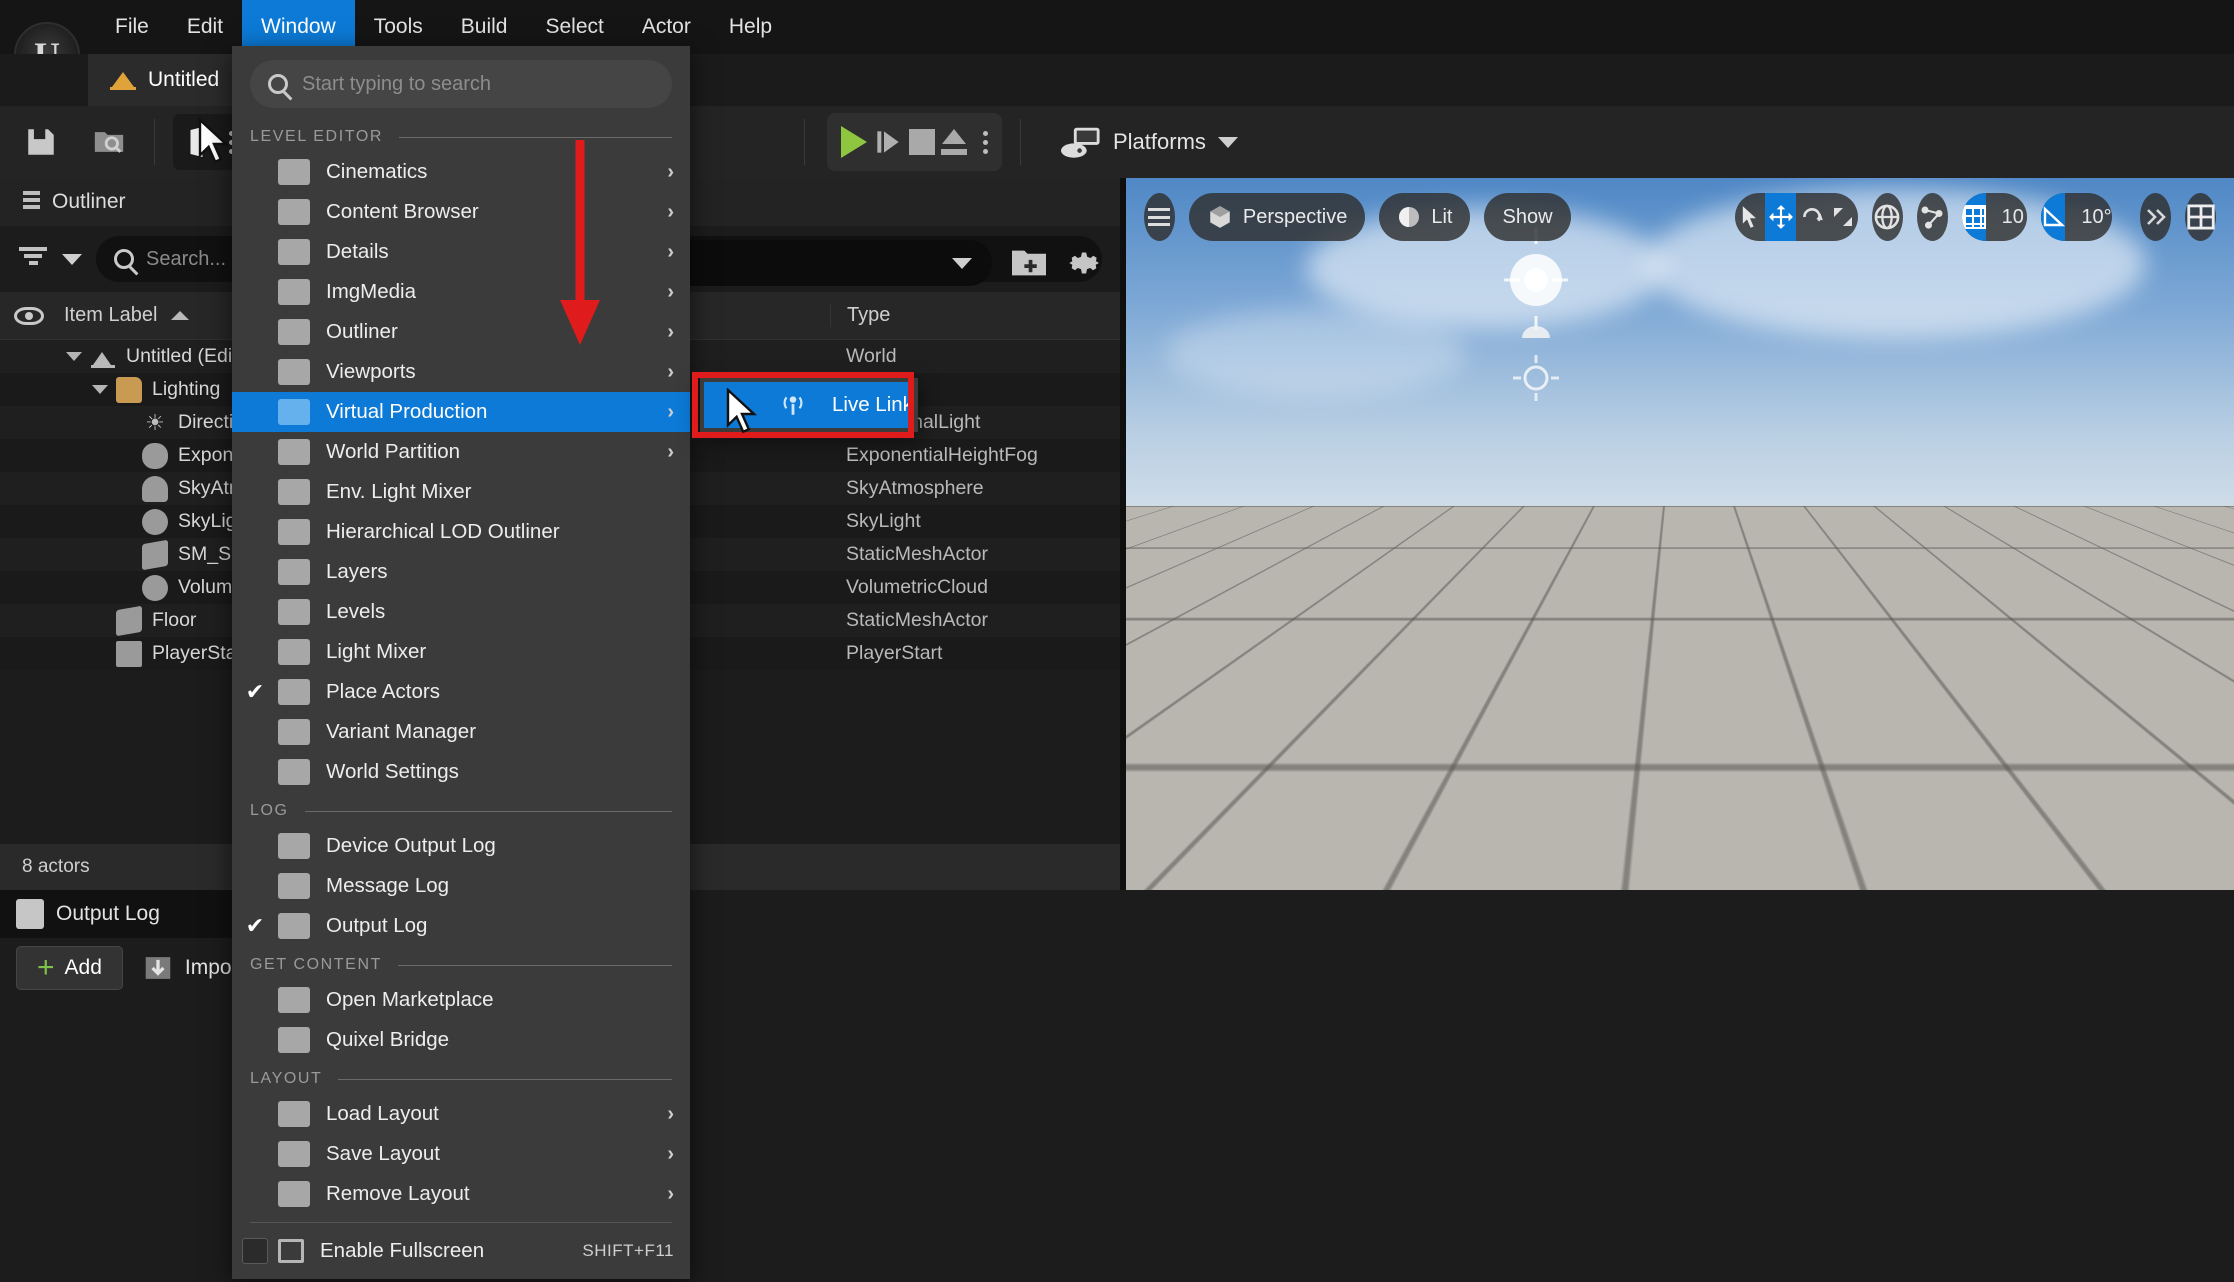 This screenshot has width=2234, height=1282. I want to click on select-tool-button, so click(1750, 217).